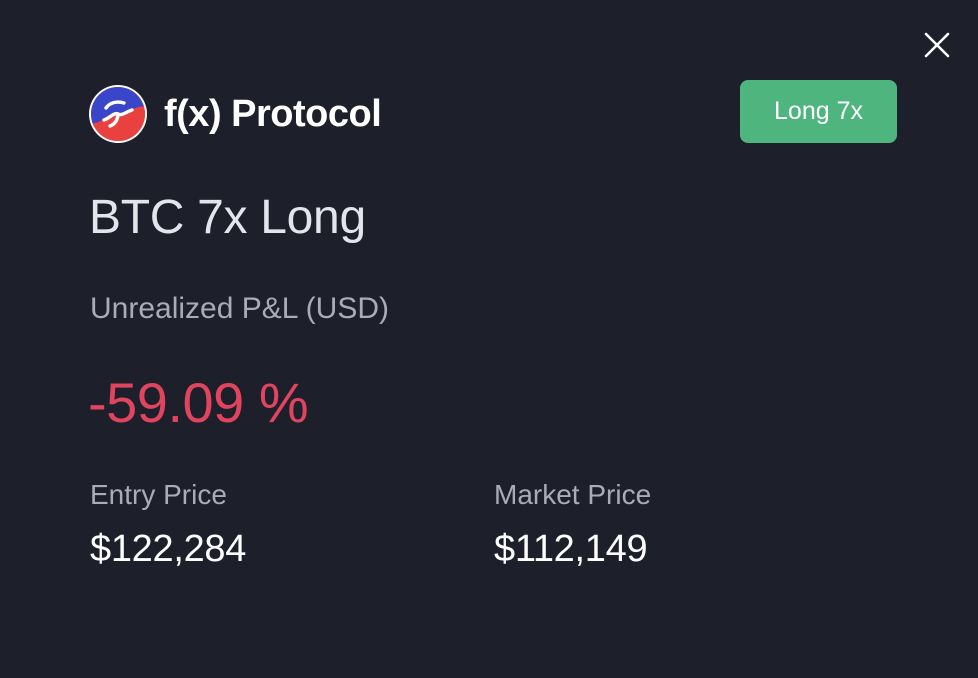  What do you see at coordinates (227, 217) in the screenshot?
I see `position-title: BTC 7x Long` at bounding box center [227, 217].